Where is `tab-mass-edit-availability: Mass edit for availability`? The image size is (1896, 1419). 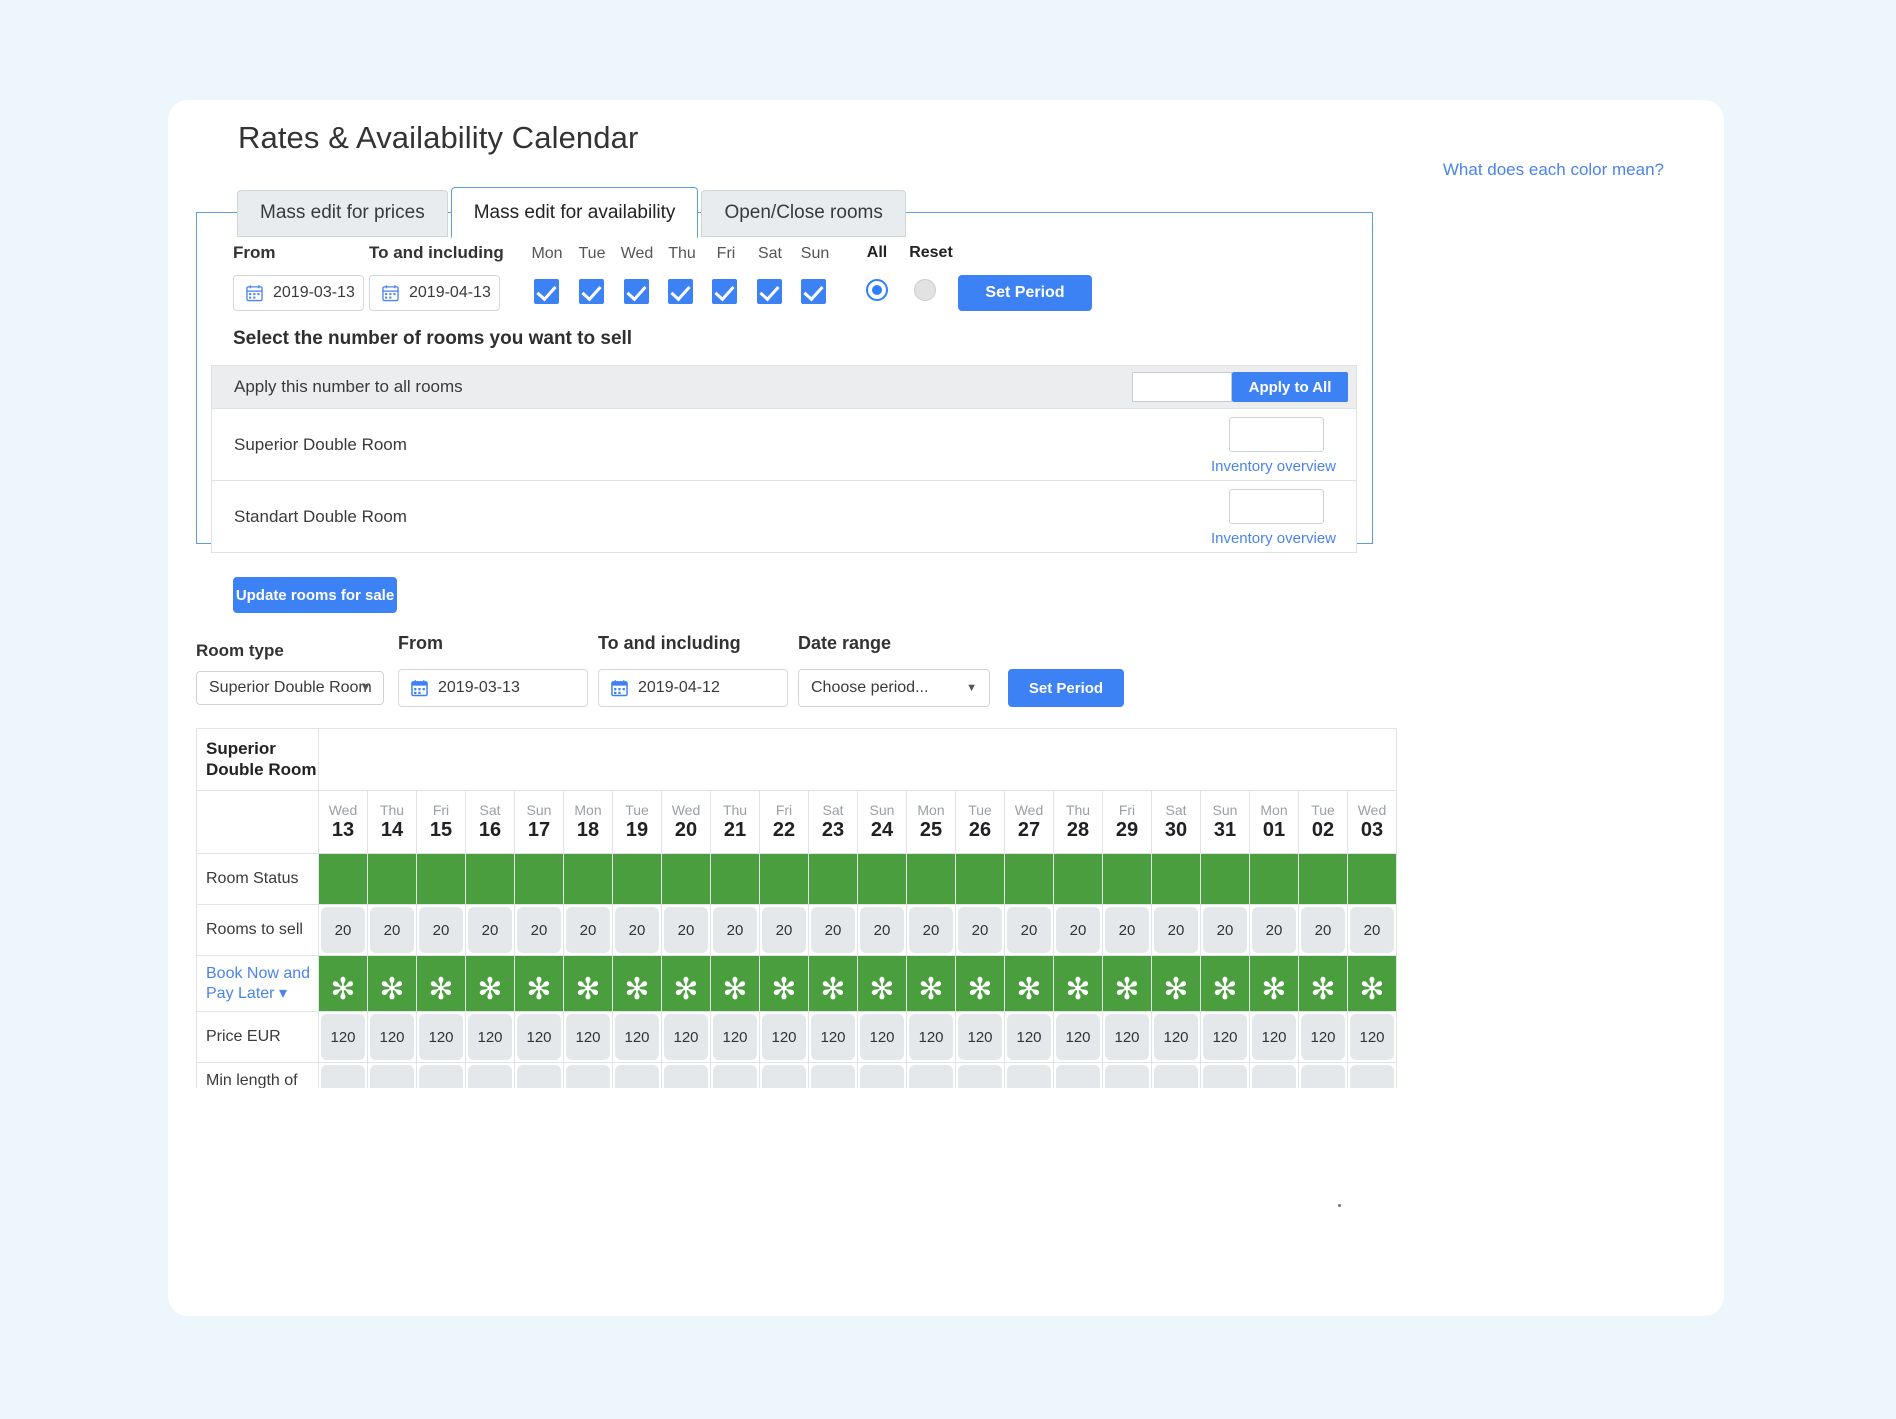
tab-mass-edit-availability: Mass edit for availability is located at coordinates (574, 212).